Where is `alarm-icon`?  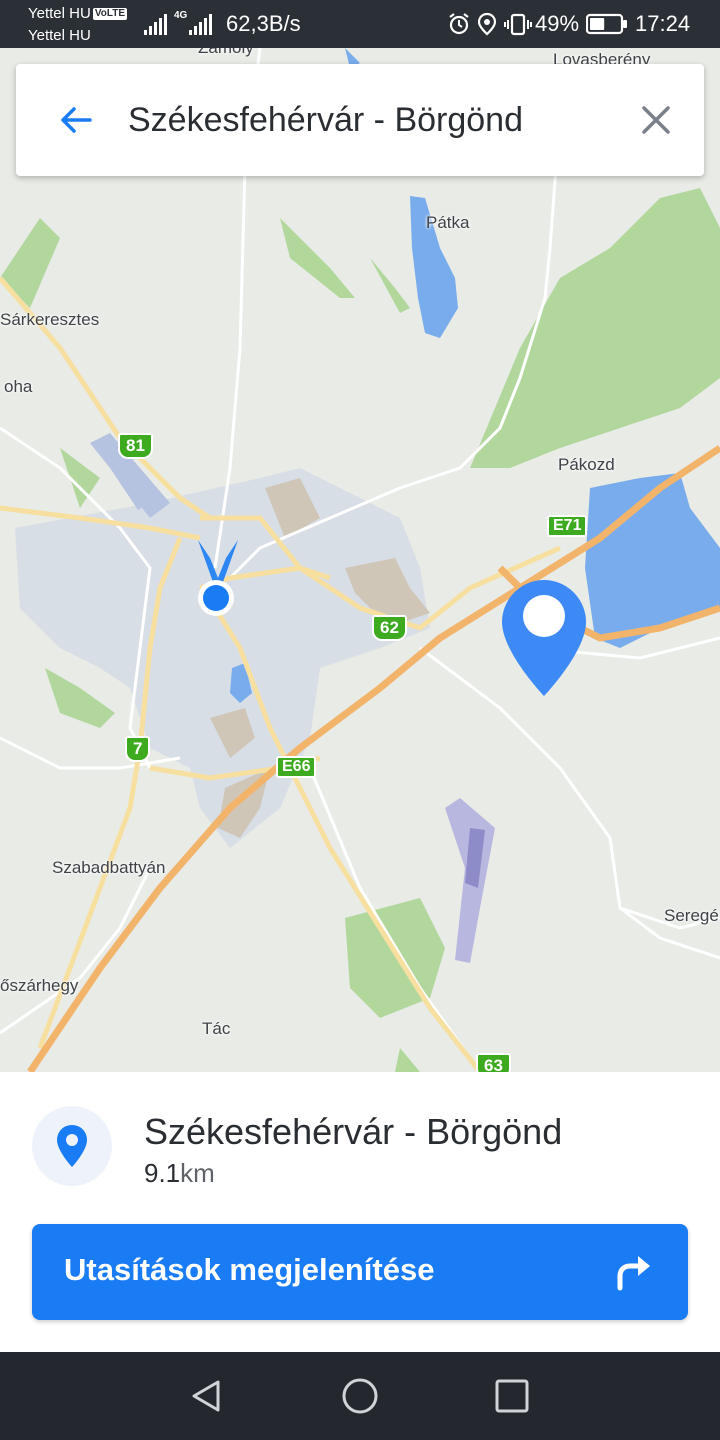 alarm-icon is located at coordinates (459, 24).